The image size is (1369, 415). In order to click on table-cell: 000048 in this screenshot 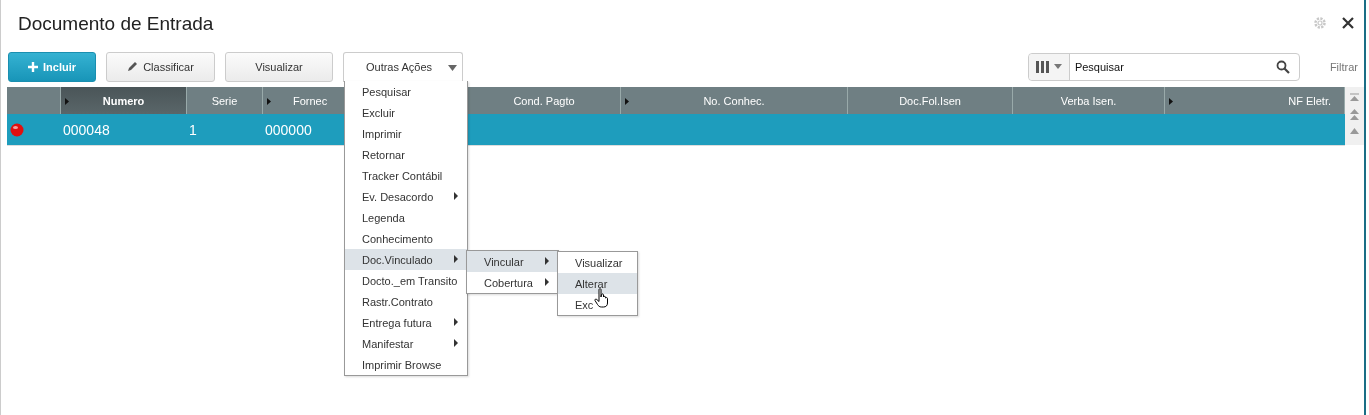, I will do `click(86, 129)`.